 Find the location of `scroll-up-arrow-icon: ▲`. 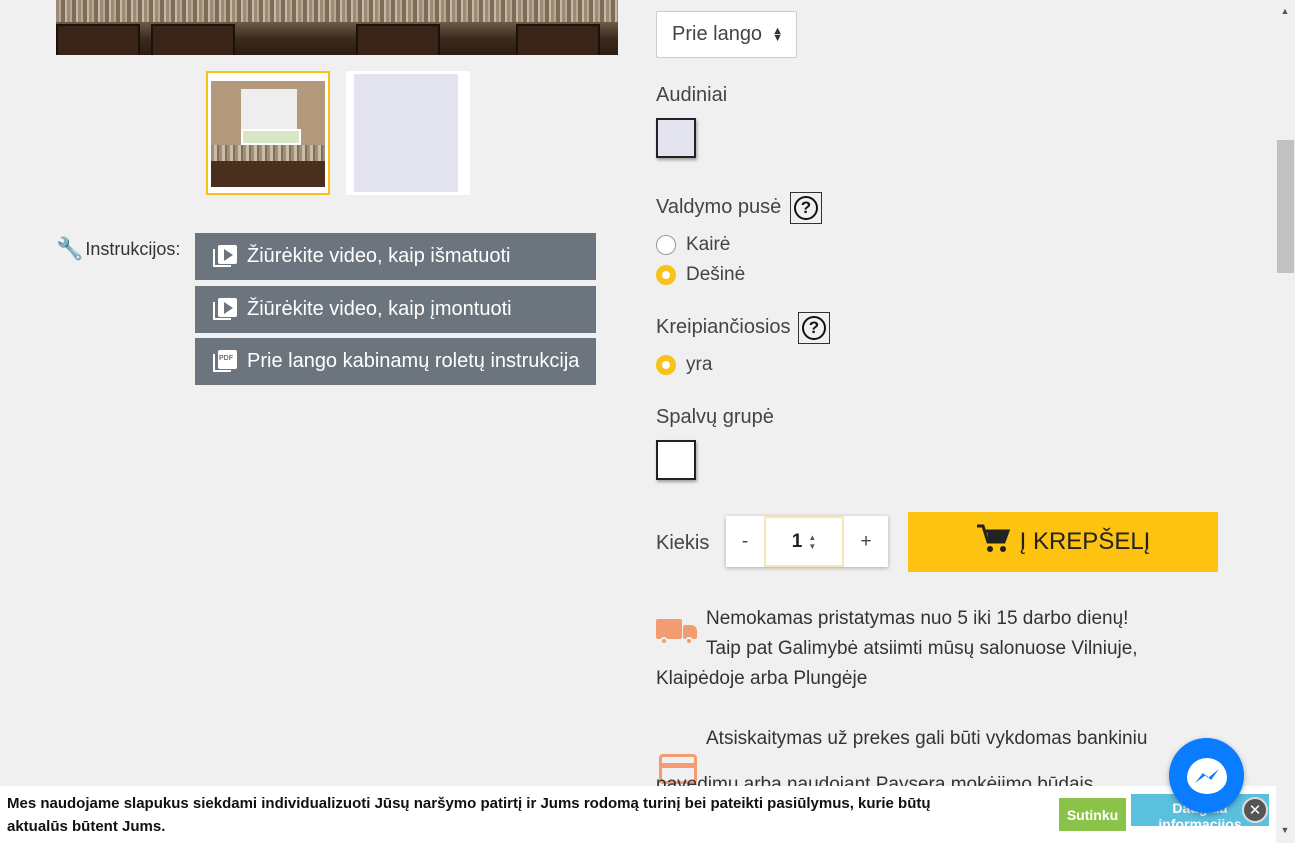

scroll-up-arrow-icon: ▲ is located at coordinates (1285, 12).